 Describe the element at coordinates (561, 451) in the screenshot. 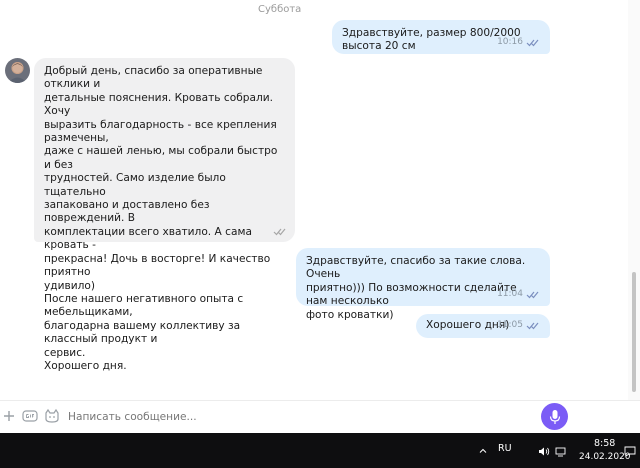

I see `network-icon` at that location.